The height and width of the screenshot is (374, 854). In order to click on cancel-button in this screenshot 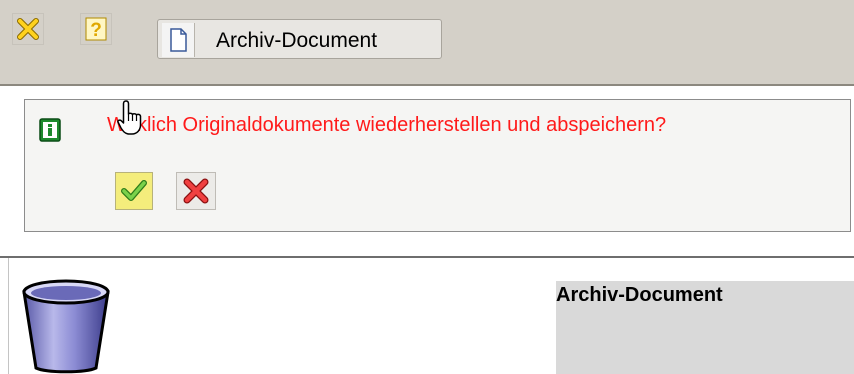, I will do `click(196, 191)`.